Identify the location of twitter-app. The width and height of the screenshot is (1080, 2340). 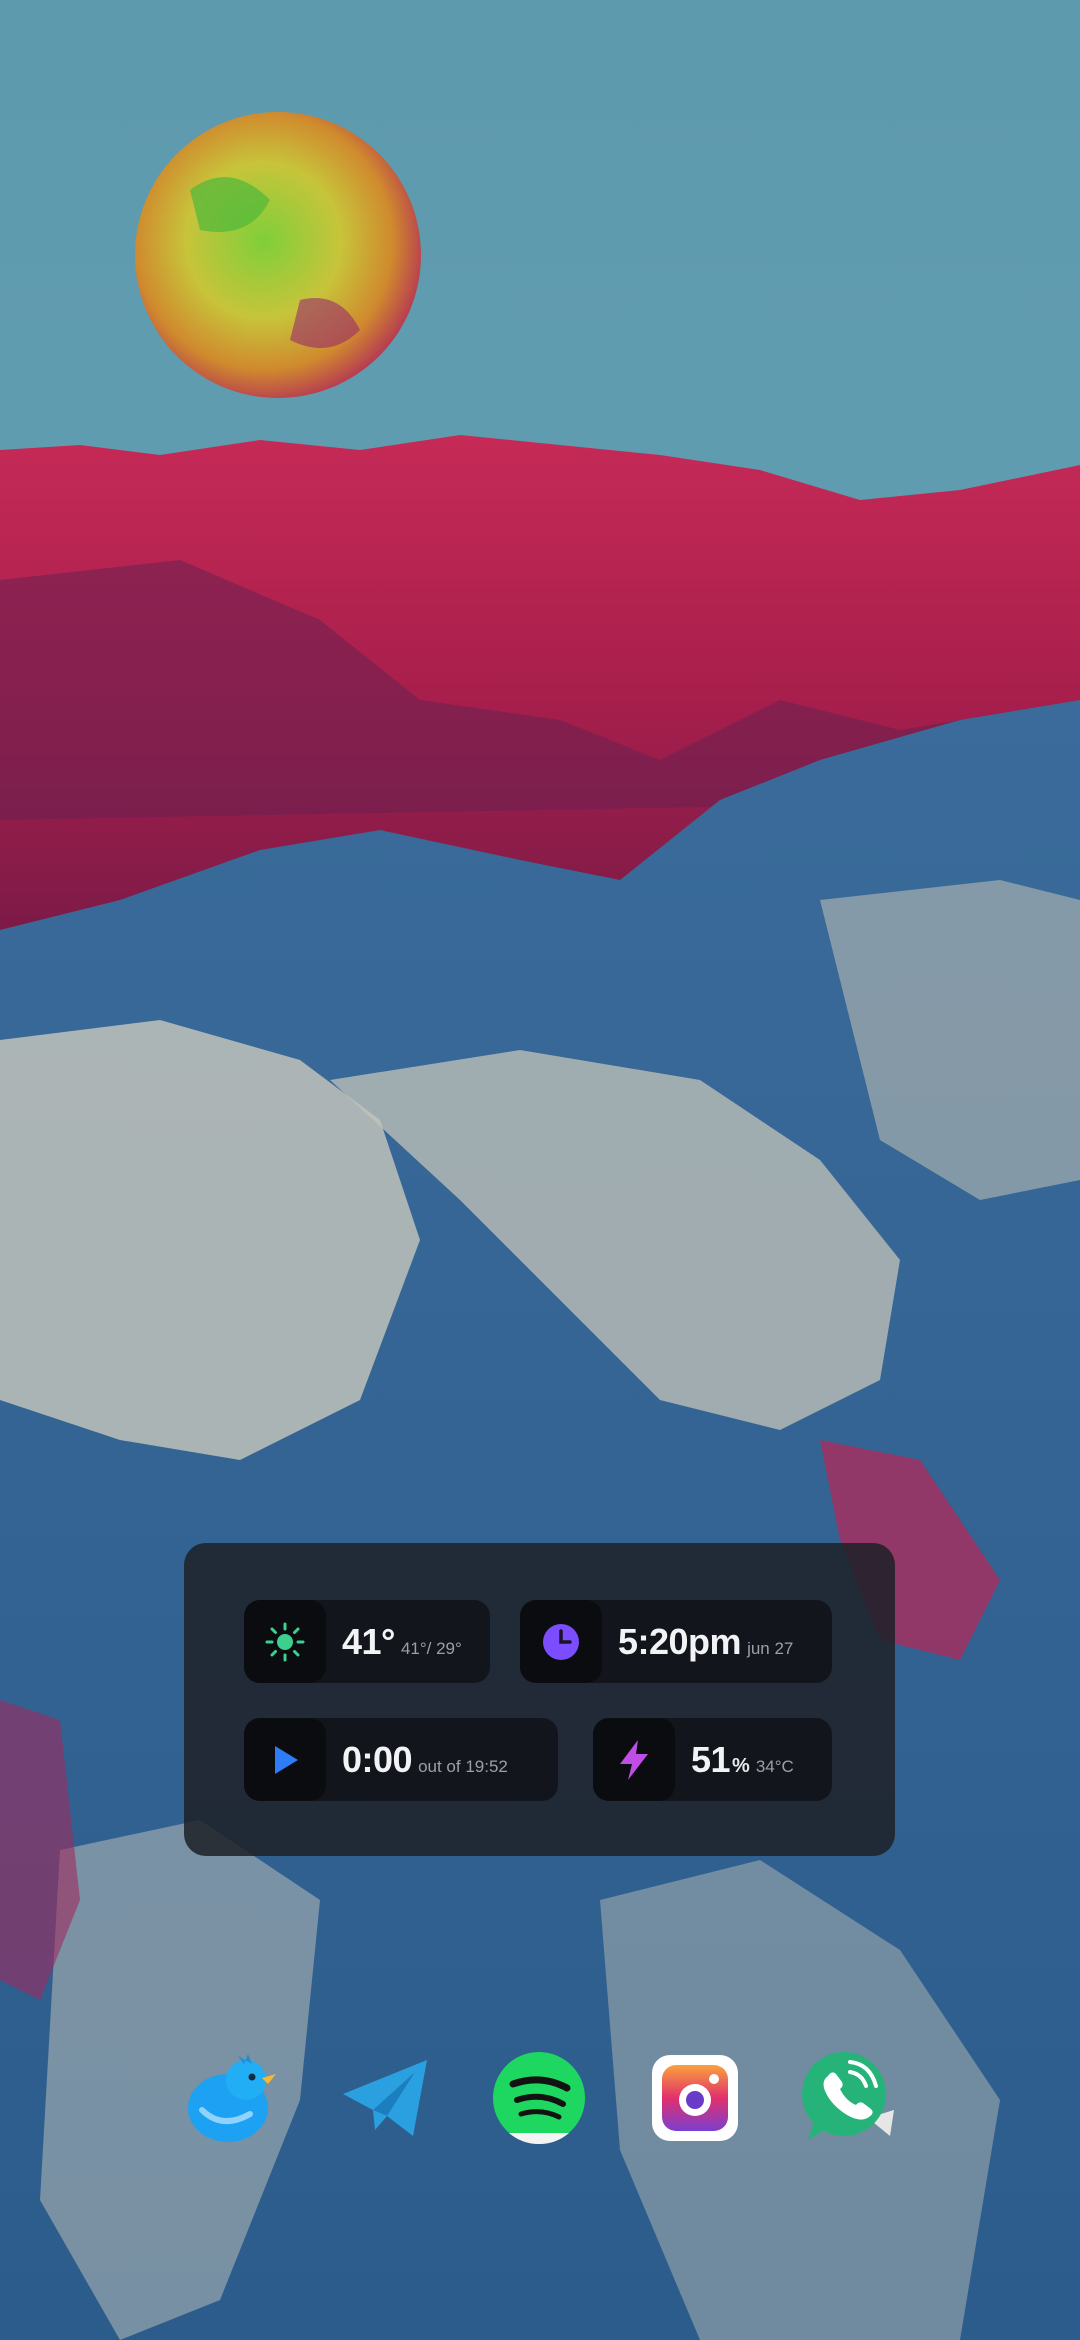
(230, 2098).